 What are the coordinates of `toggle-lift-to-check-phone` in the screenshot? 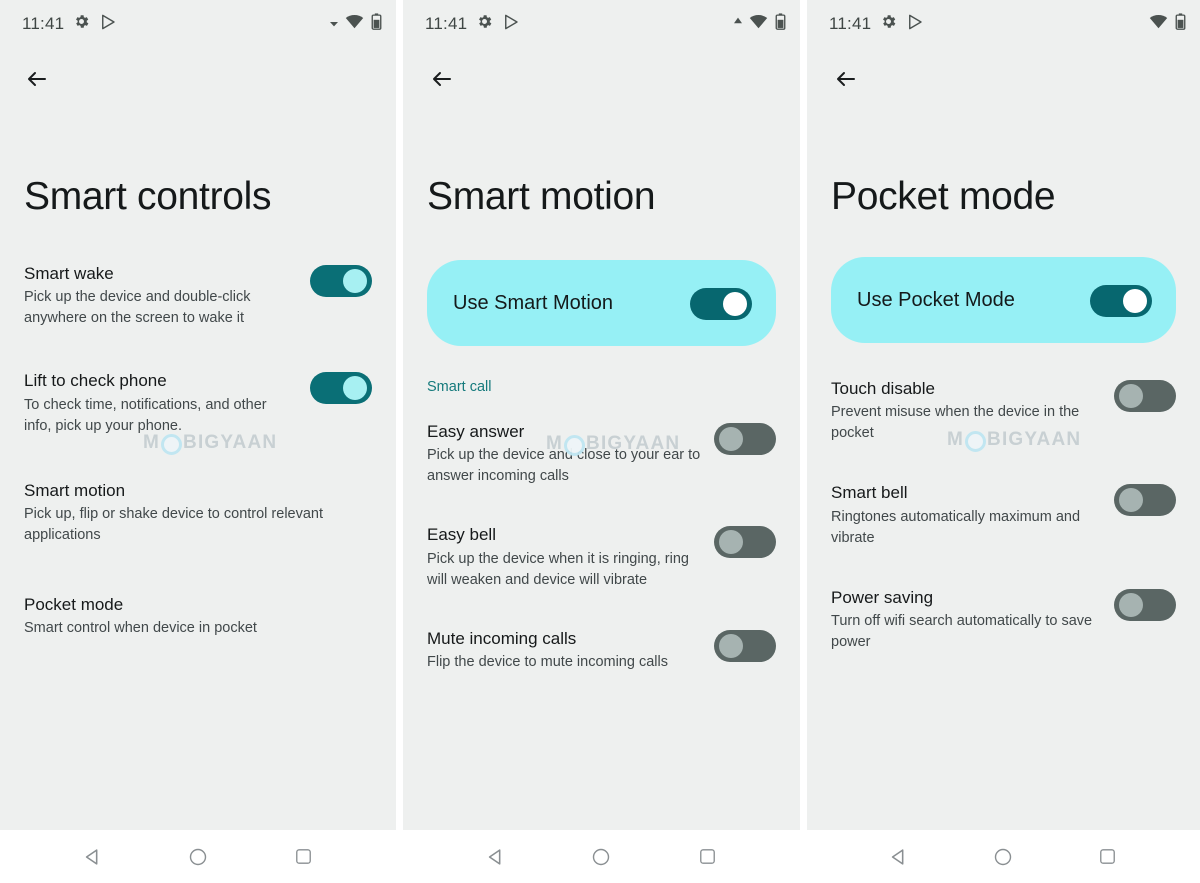 It's located at (341, 388).